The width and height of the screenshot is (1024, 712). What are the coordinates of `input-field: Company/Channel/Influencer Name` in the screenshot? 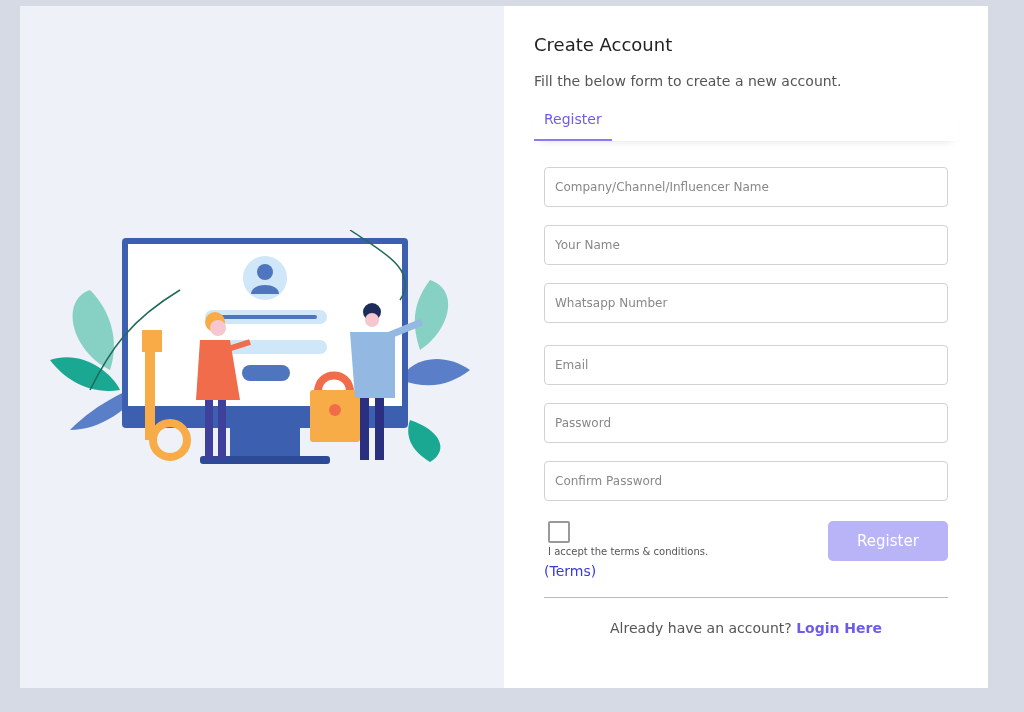 It's located at (746, 187).